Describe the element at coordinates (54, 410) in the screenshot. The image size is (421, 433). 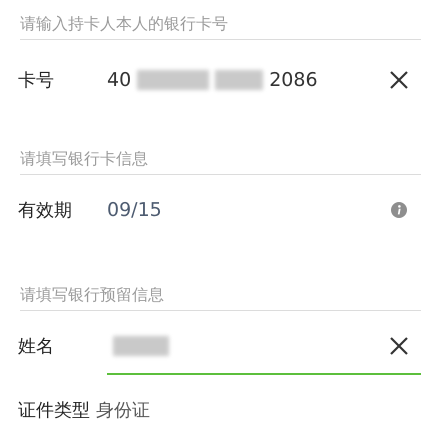
I see `field-label: 证件类型` at that location.